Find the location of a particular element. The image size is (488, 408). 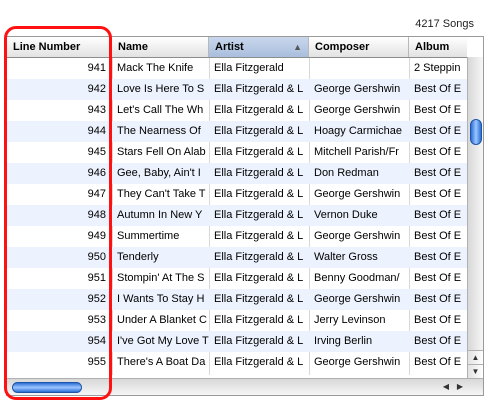

column-header-line-number: Line Number is located at coordinates (59, 47).